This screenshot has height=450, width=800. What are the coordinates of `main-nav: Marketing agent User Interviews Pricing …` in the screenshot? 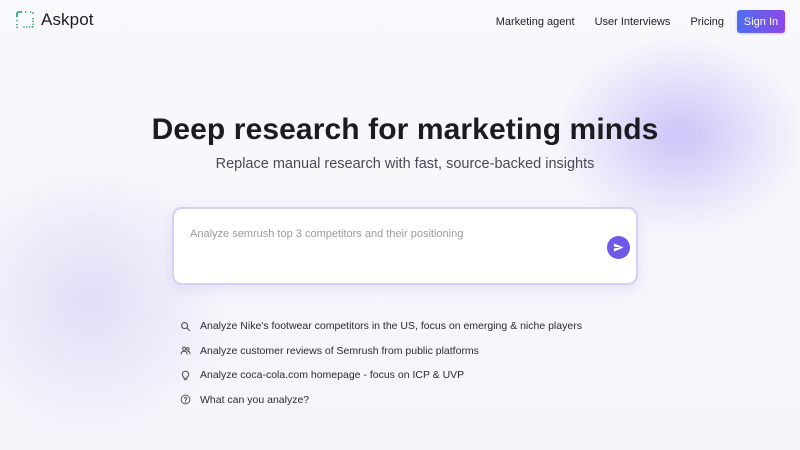 It's located at (640, 21).